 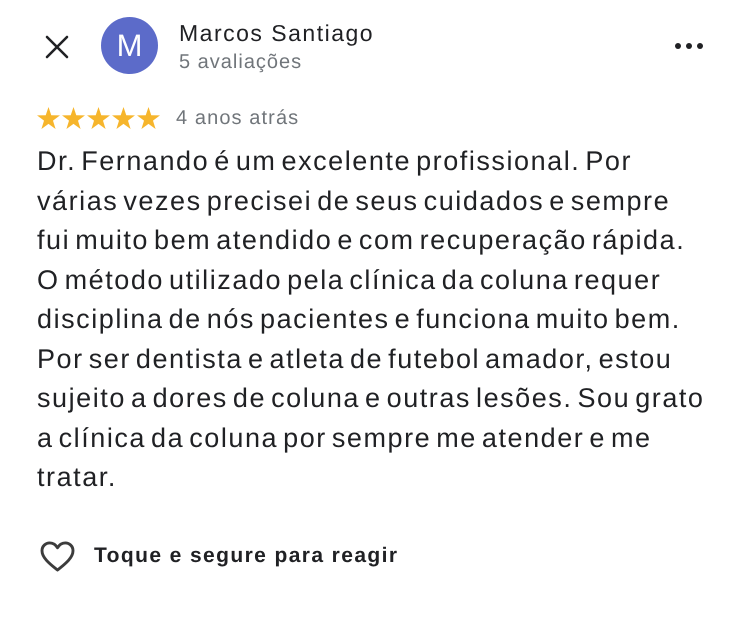 What do you see at coordinates (129, 45) in the screenshot?
I see `avatar: M` at bounding box center [129, 45].